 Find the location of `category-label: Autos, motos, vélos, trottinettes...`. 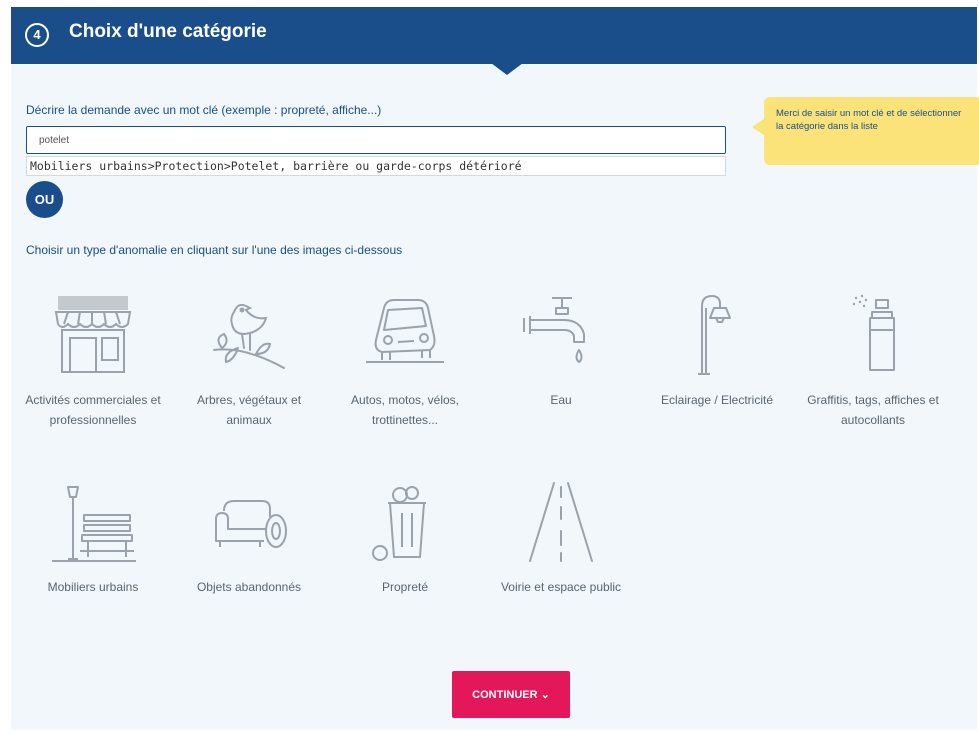

category-label: Autos, motos, vélos, trottinettes... is located at coordinates (405, 410).